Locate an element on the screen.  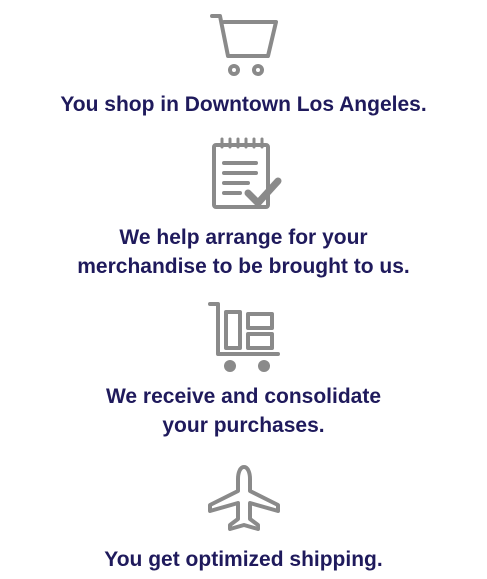
airplane-icon is located at coordinates (243, 498).